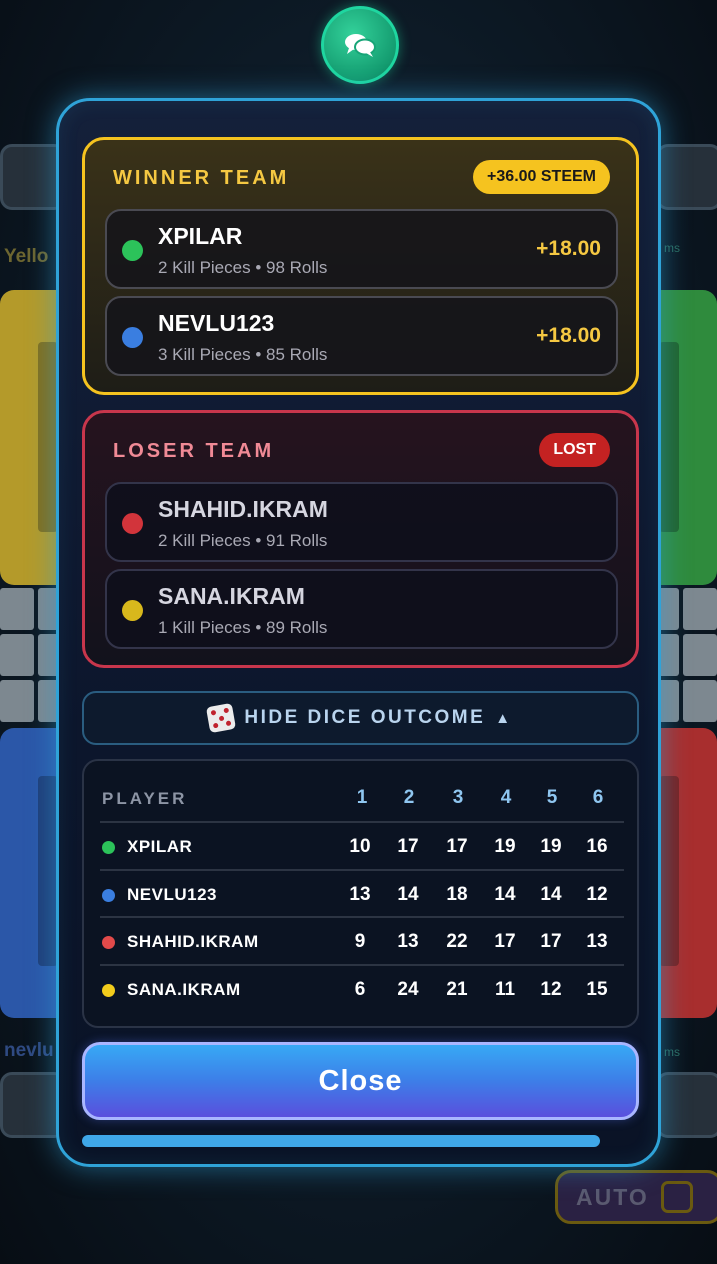 Image resolution: width=717 pixels, height=1264 pixels. Describe the element at coordinates (672, 248) in the screenshot. I see `top-right-snippet: ms` at that location.